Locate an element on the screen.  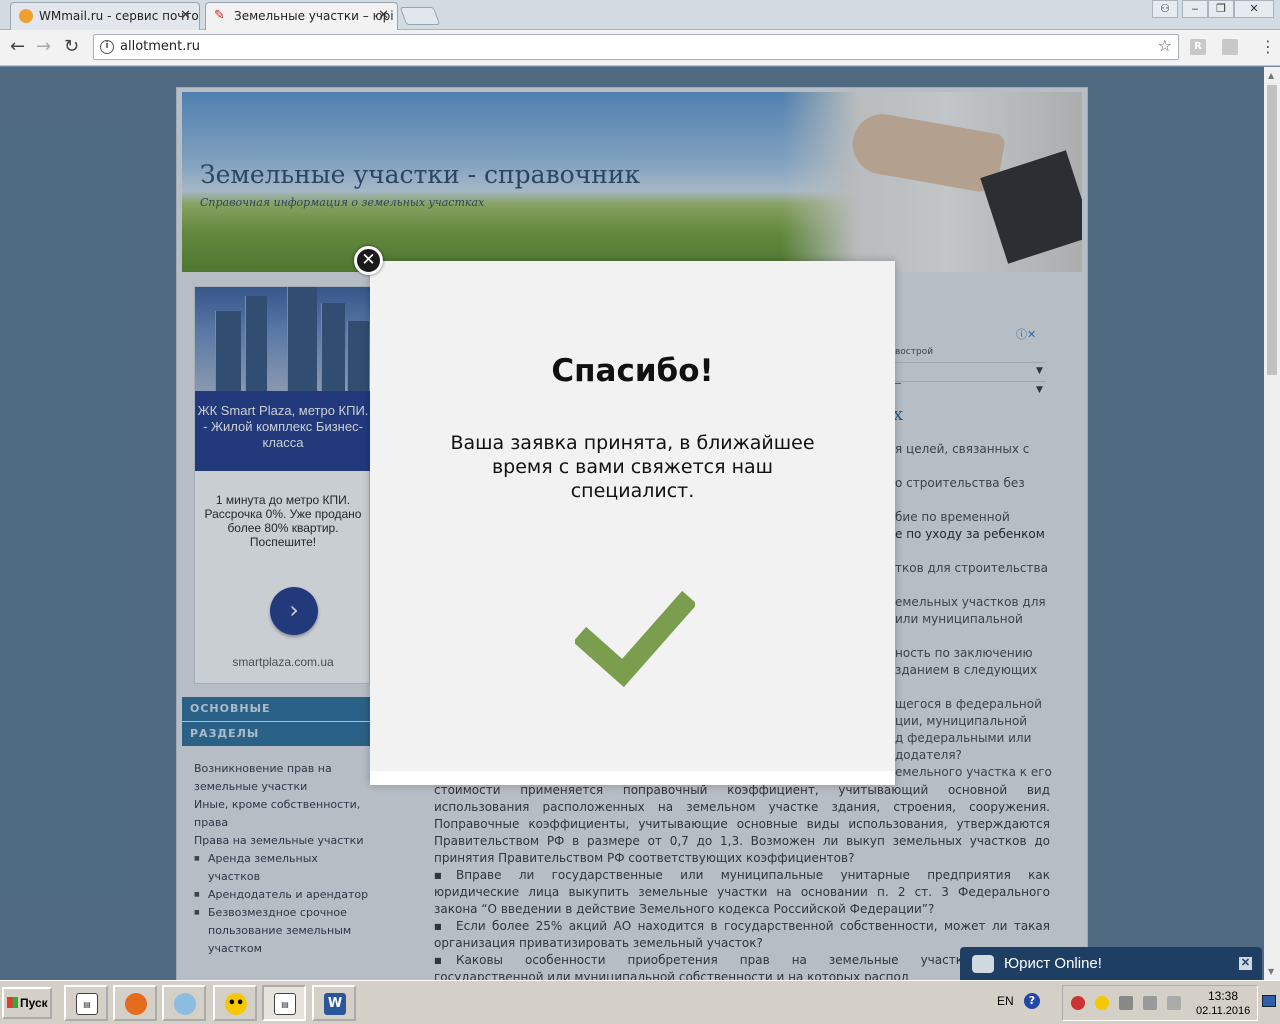
chat-widget: Юрист Online! ✕ is located at coordinates (1111, 963).